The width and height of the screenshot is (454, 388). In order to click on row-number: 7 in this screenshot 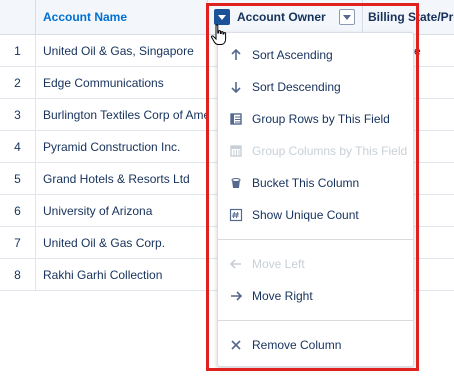, I will do `click(18, 243)`.